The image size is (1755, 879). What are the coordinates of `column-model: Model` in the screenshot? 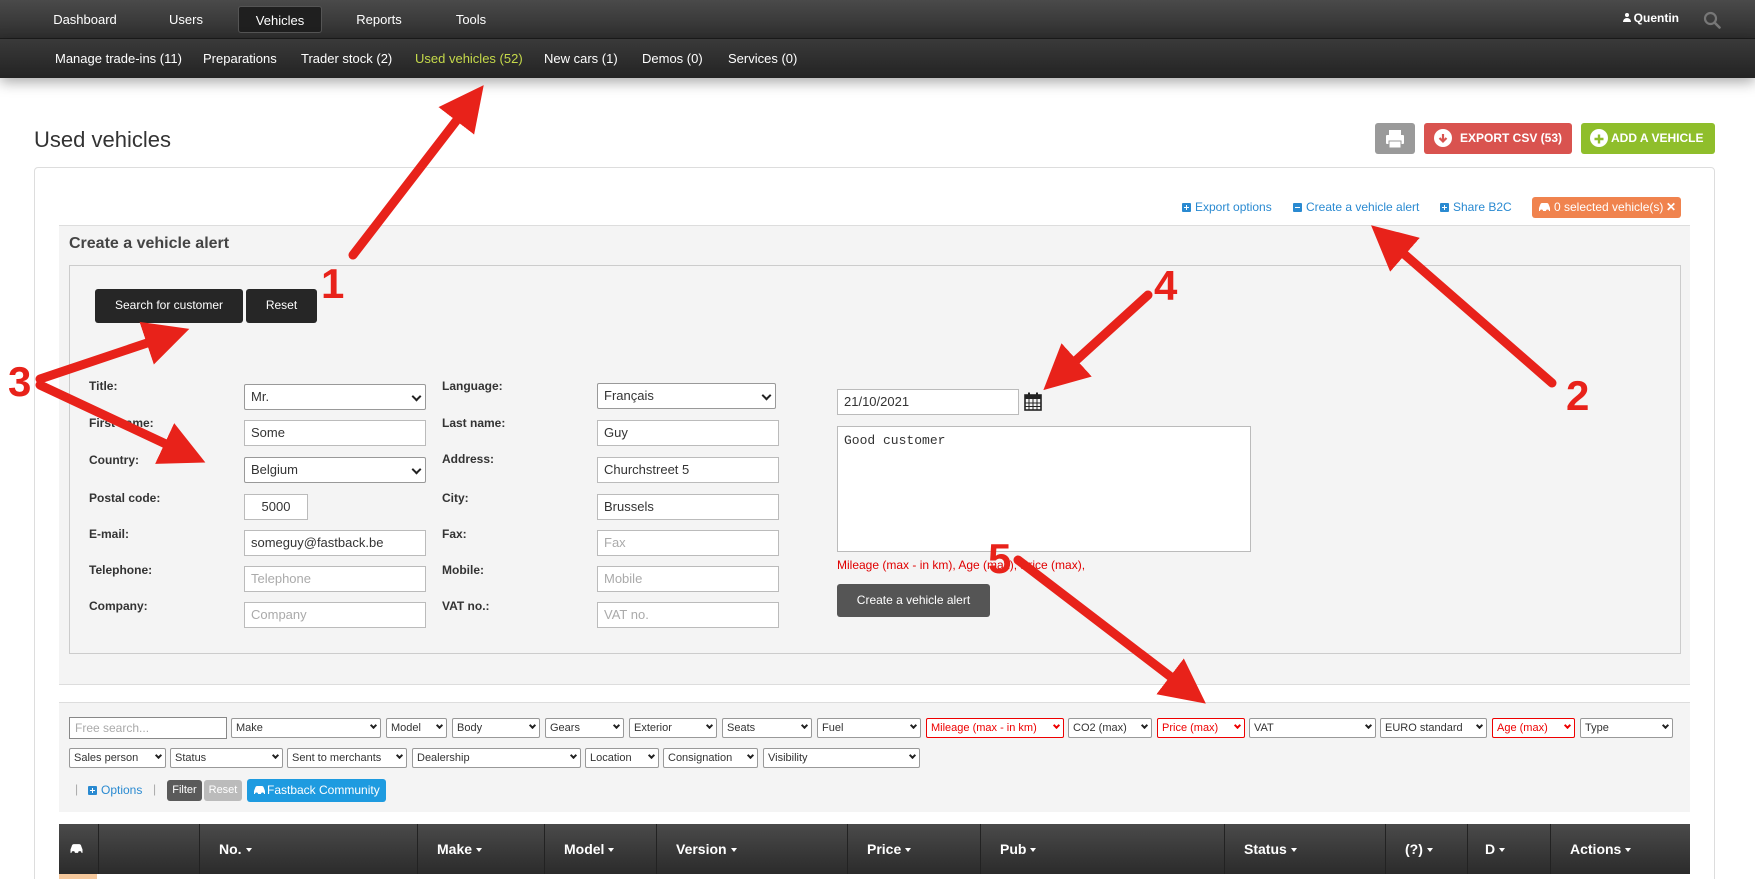 It's located at (589, 849).